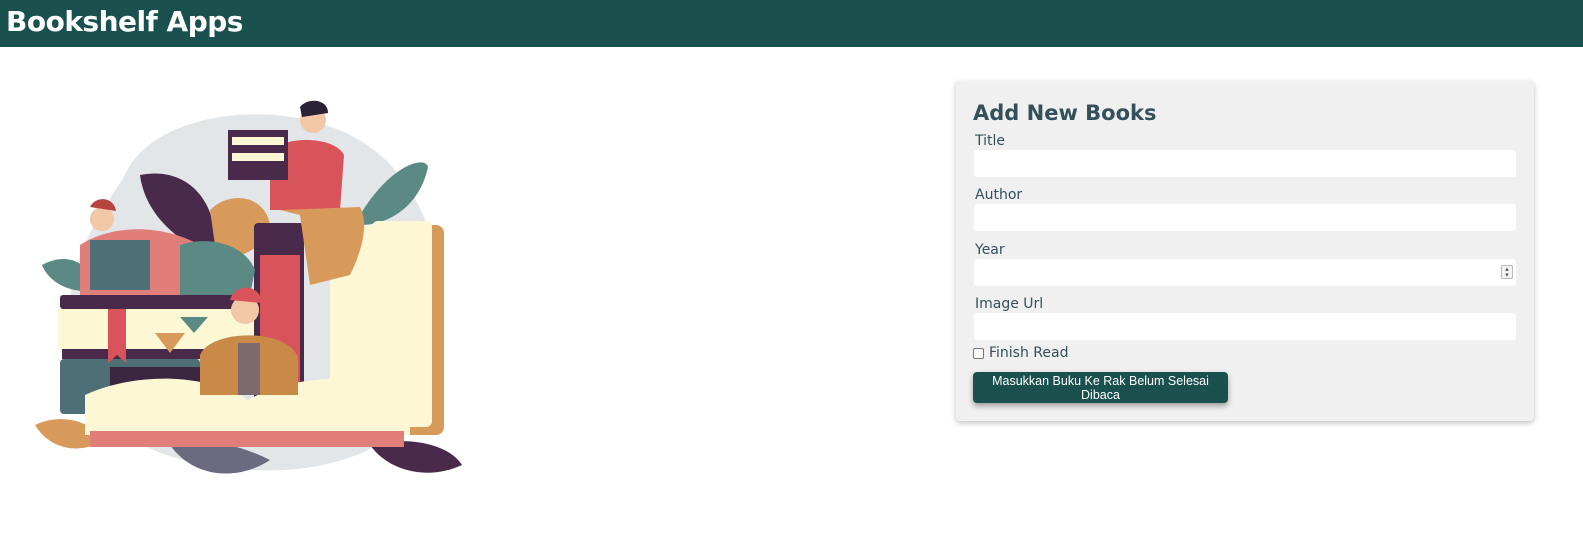  I want to click on title-input, so click(1245, 163).